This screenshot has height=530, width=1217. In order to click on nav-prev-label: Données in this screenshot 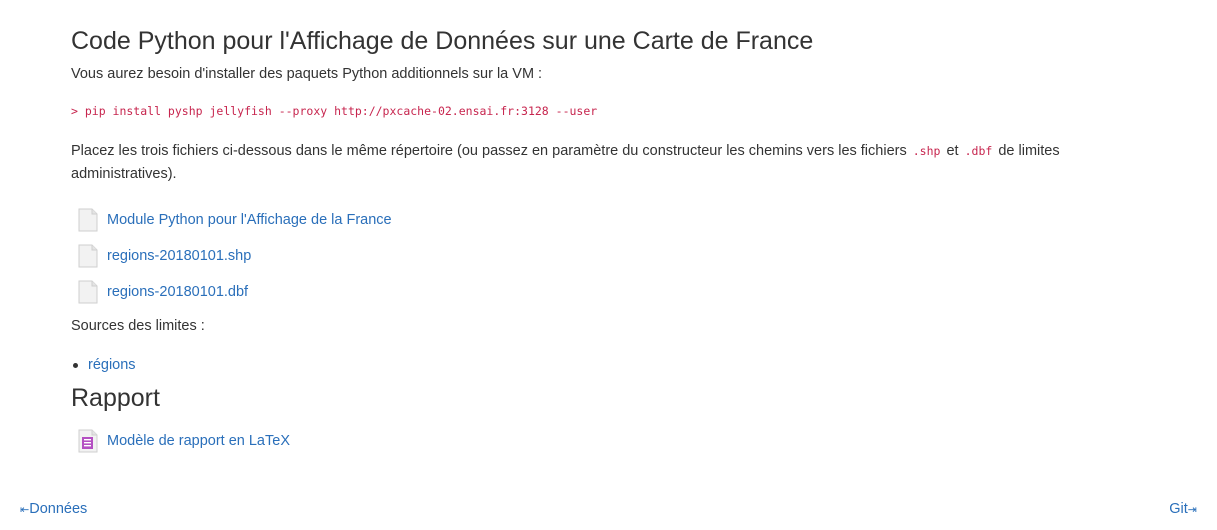, I will do `click(58, 509)`.